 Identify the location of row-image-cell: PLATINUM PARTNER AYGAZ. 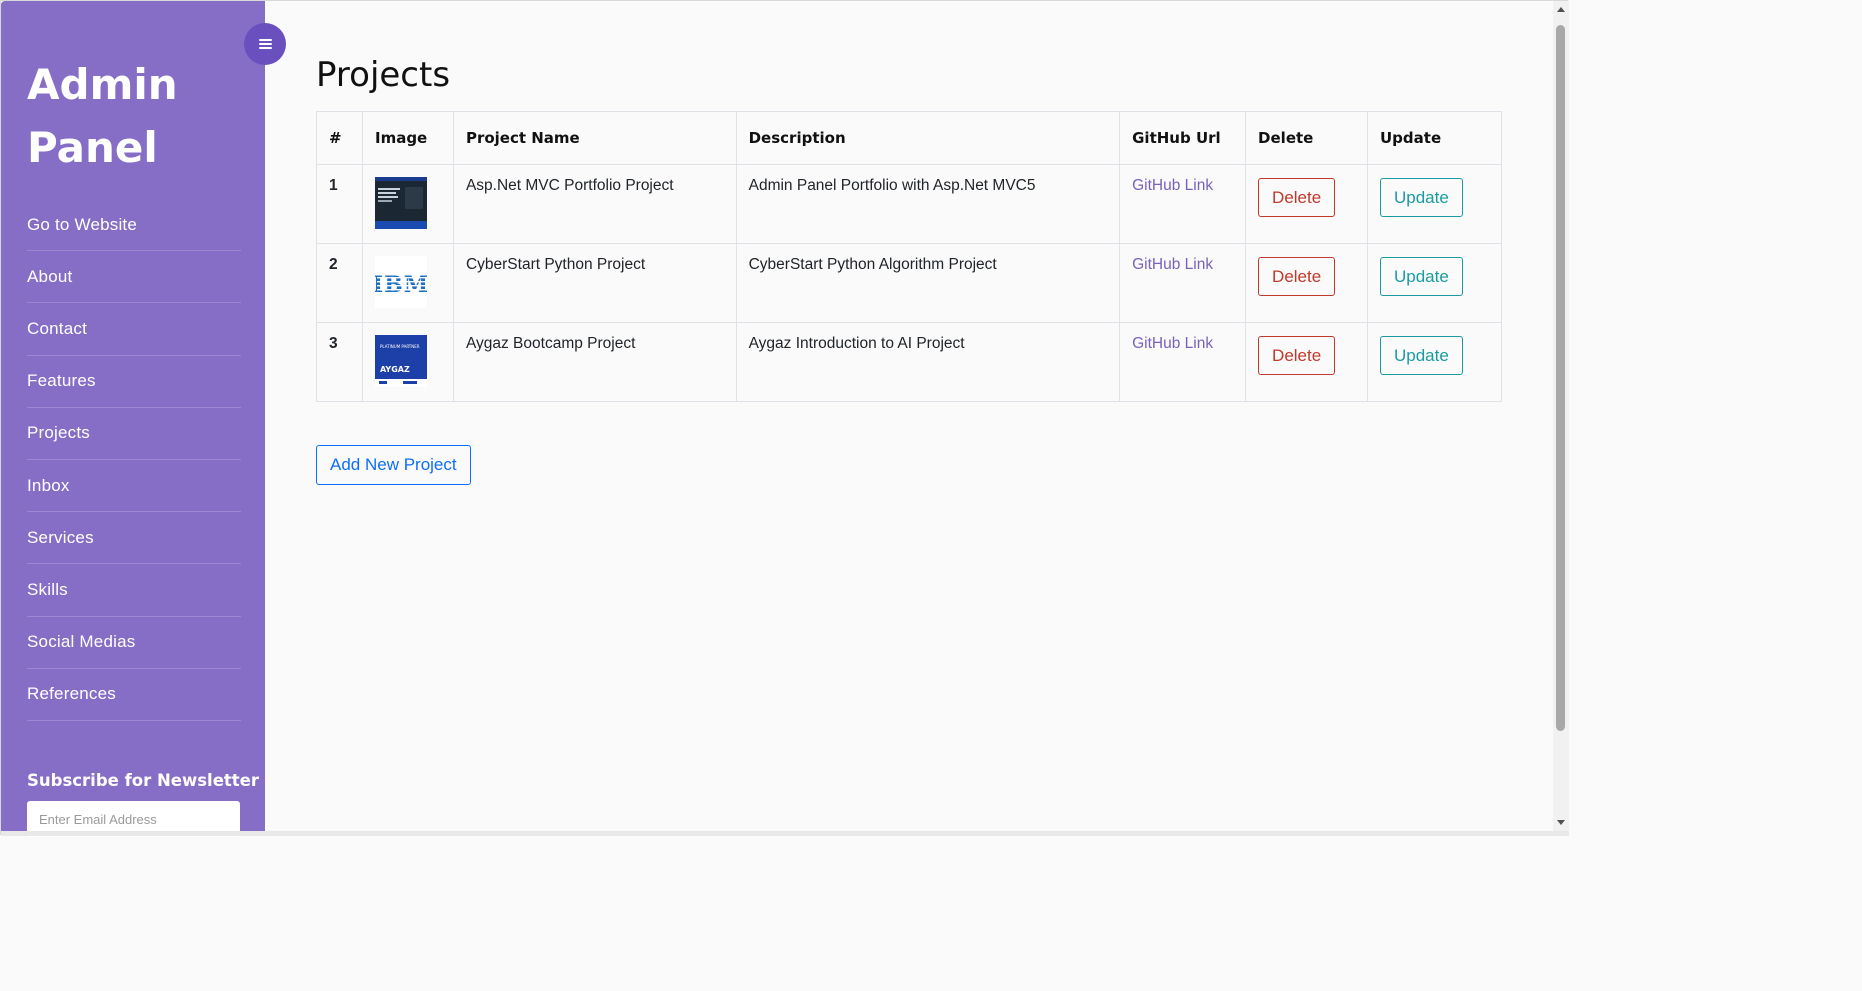
(407, 362).